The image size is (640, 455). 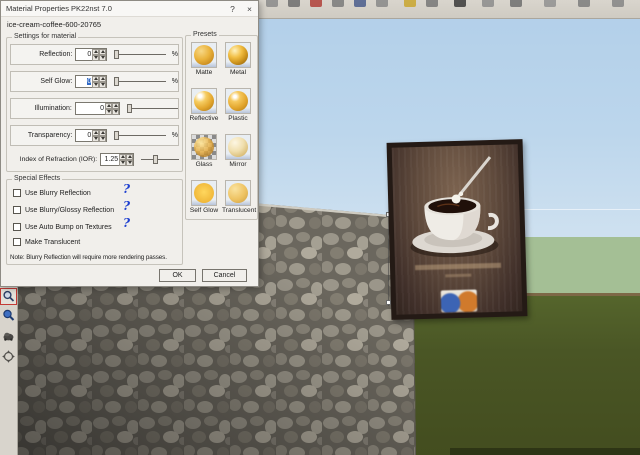 What do you see at coordinates (249, 9) in the screenshot?
I see `close-button: ×` at bounding box center [249, 9].